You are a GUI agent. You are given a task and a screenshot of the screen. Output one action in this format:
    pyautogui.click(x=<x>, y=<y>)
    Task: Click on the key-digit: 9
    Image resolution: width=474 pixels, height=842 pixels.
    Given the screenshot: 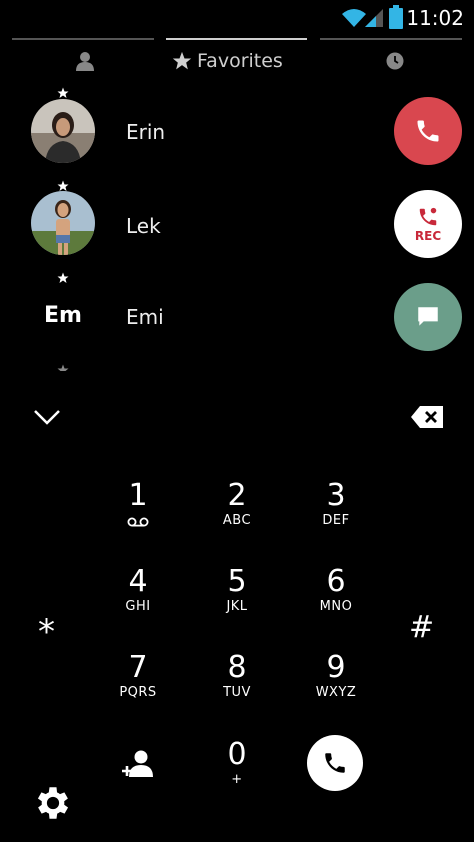 What is the action you would take?
    pyautogui.click(x=336, y=667)
    